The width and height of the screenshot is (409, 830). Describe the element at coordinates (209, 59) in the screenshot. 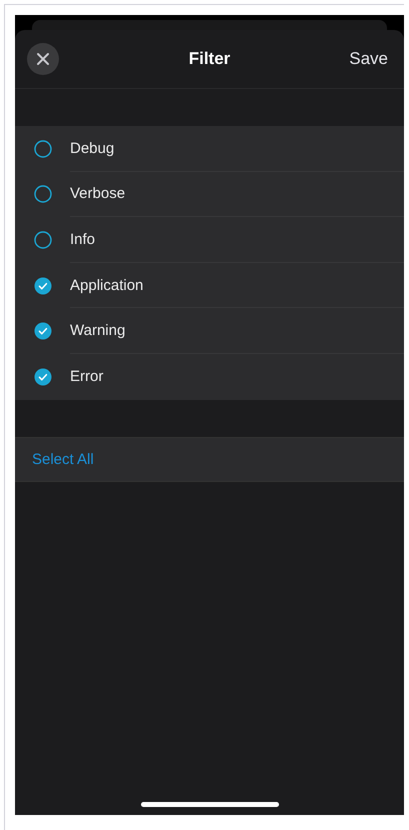

I see `sheet-title: Filter` at that location.